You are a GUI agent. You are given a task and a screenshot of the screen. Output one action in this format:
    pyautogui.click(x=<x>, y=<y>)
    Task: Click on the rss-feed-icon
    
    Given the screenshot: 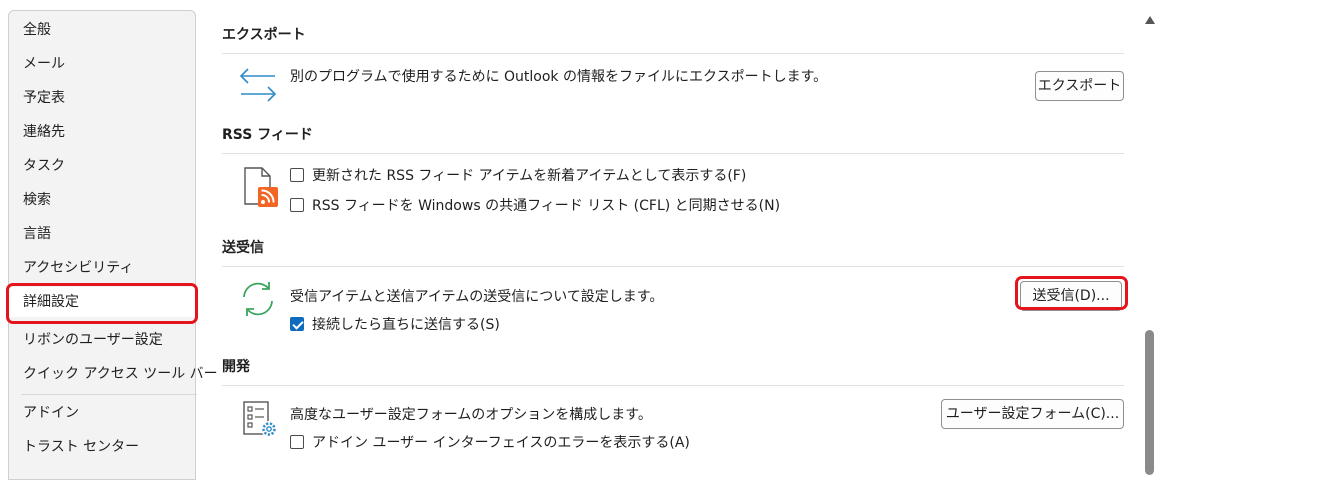 What is the action you would take?
    pyautogui.click(x=261, y=187)
    